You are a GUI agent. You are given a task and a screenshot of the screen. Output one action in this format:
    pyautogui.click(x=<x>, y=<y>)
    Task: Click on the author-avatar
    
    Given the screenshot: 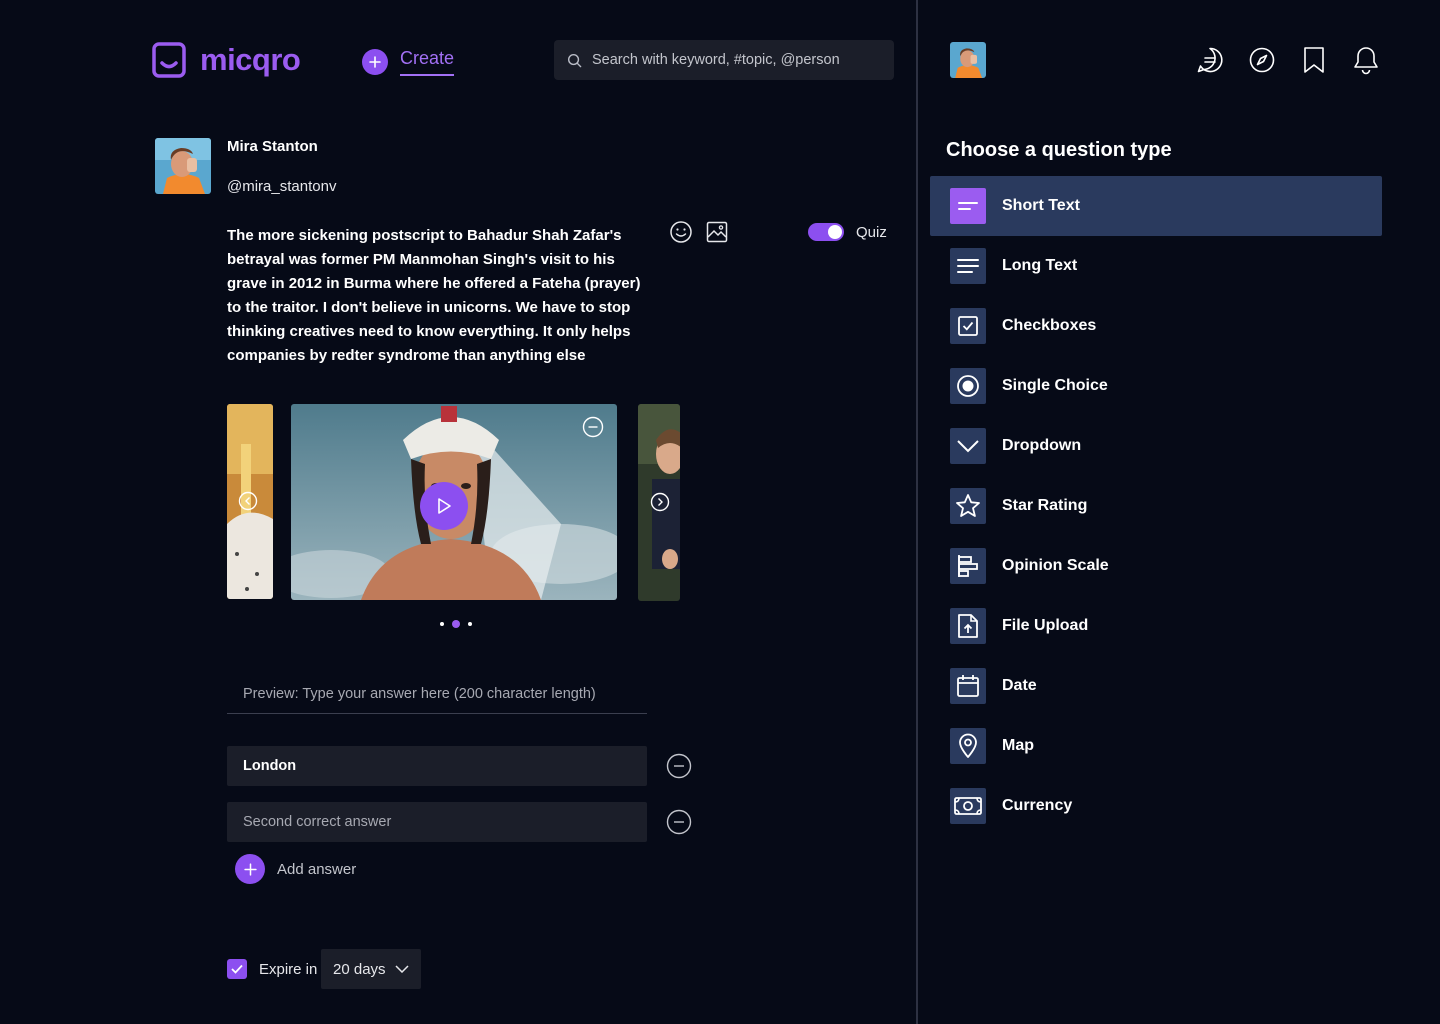 What is the action you would take?
    pyautogui.click(x=183, y=166)
    